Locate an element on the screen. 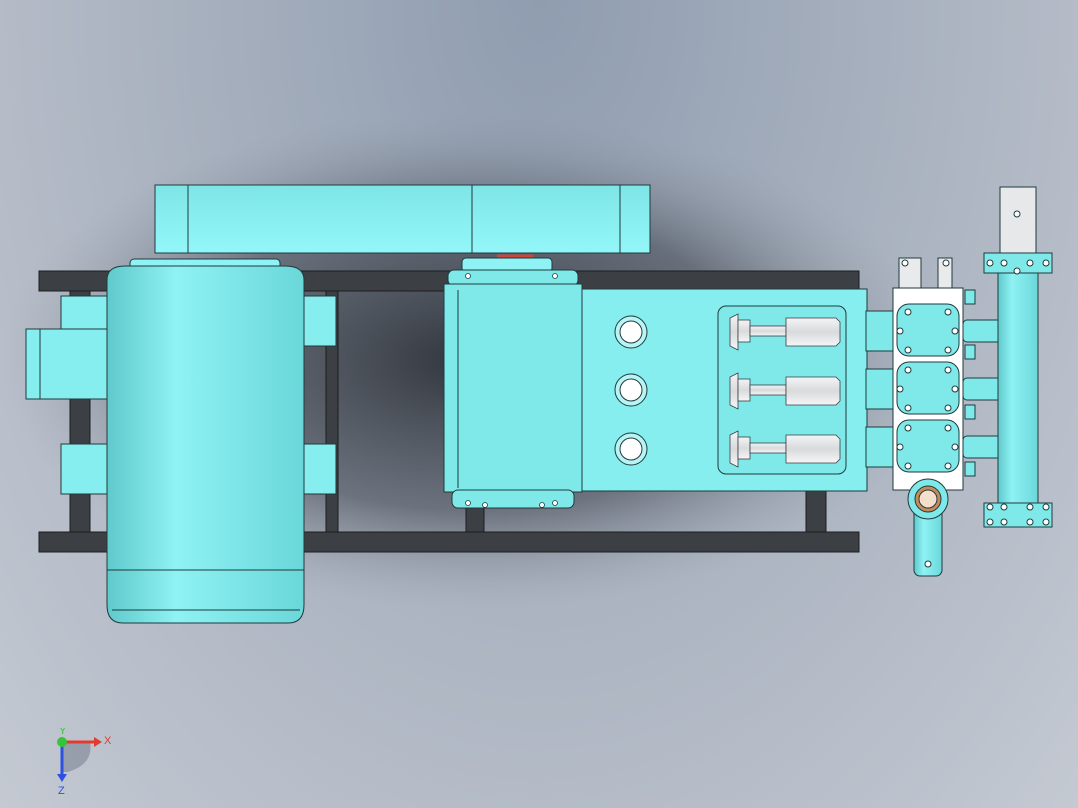 This screenshot has width=1078, height=808. z-axis-label: Z is located at coordinates (61, 791).